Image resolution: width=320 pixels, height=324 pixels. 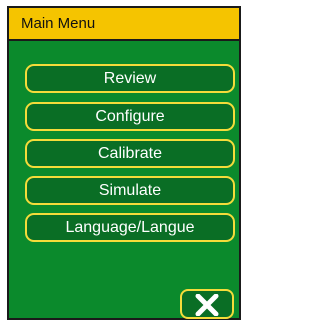 I want to click on review-button: Review, so click(x=130, y=78).